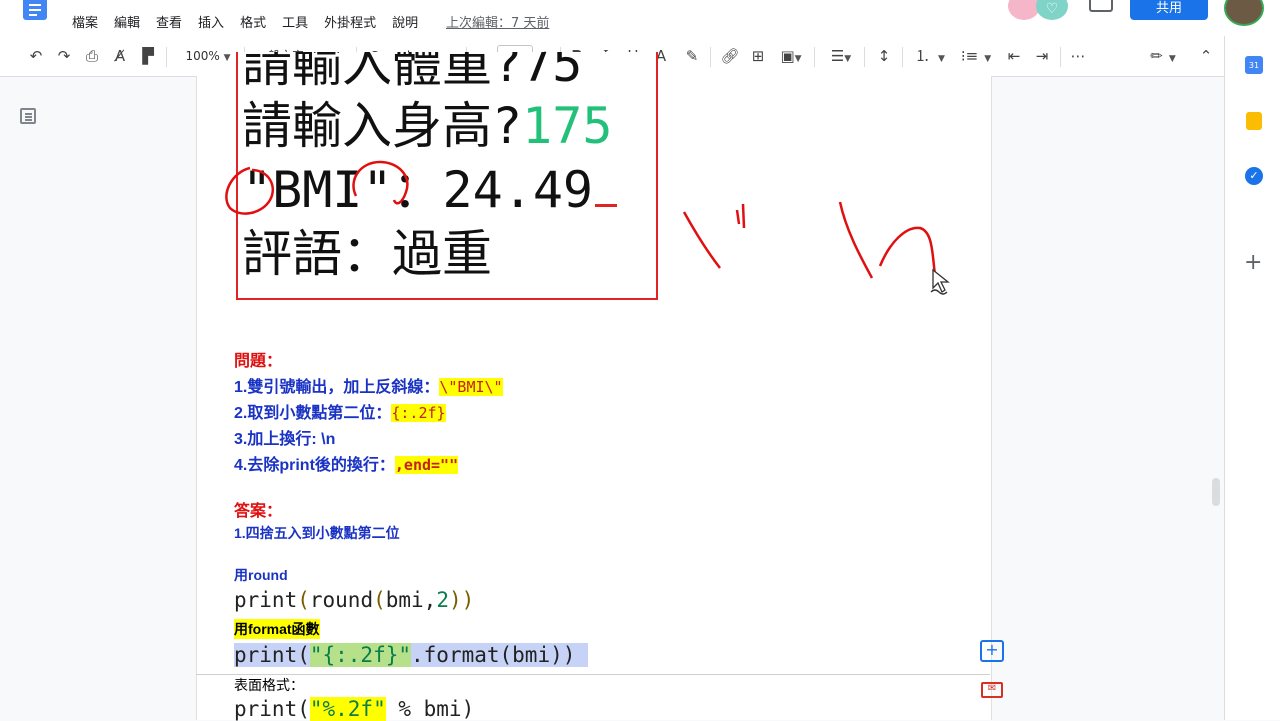 The height and width of the screenshot is (721, 1280). I want to click on format-label: 用format函數, so click(277, 629).